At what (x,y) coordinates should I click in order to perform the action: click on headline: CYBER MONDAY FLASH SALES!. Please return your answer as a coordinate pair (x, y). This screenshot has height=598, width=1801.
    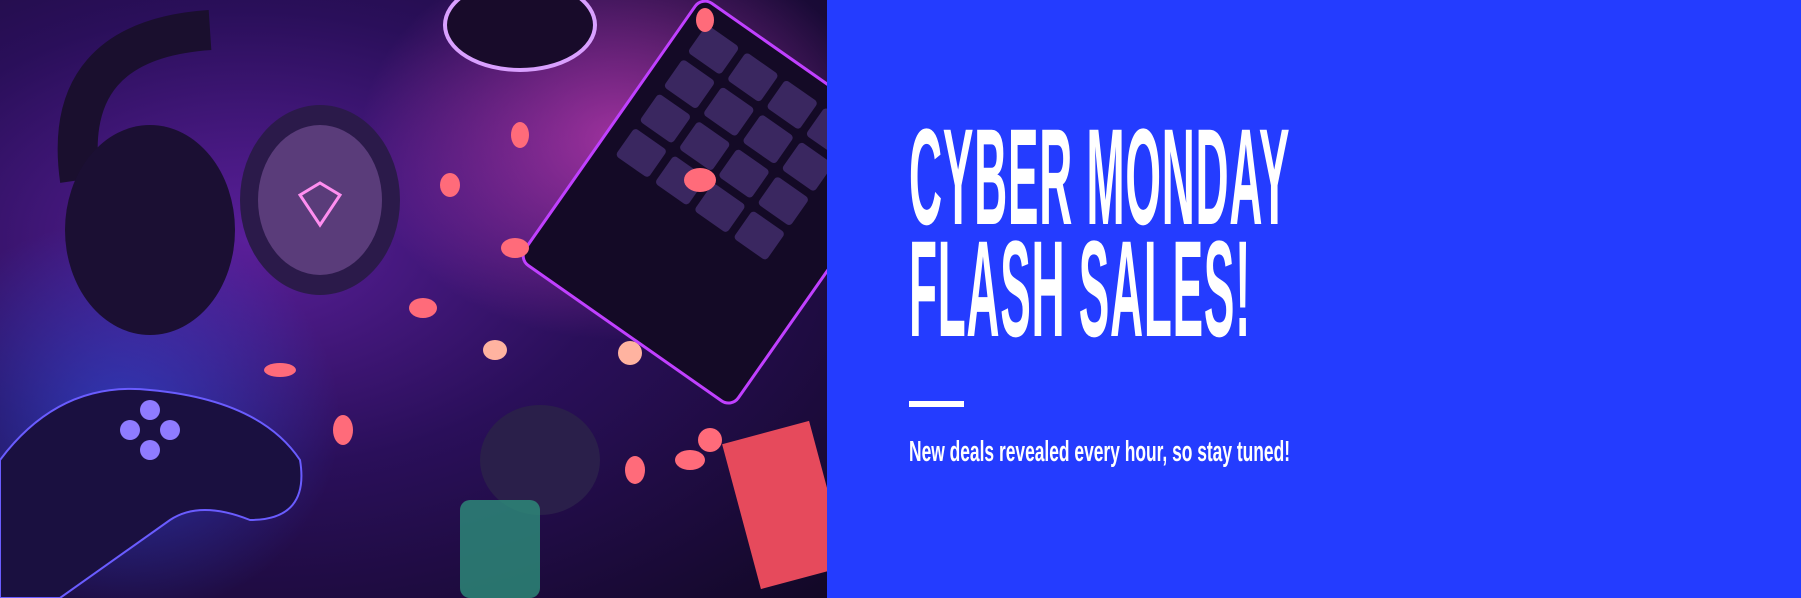
    Looking at the image, I should click on (1099, 237).